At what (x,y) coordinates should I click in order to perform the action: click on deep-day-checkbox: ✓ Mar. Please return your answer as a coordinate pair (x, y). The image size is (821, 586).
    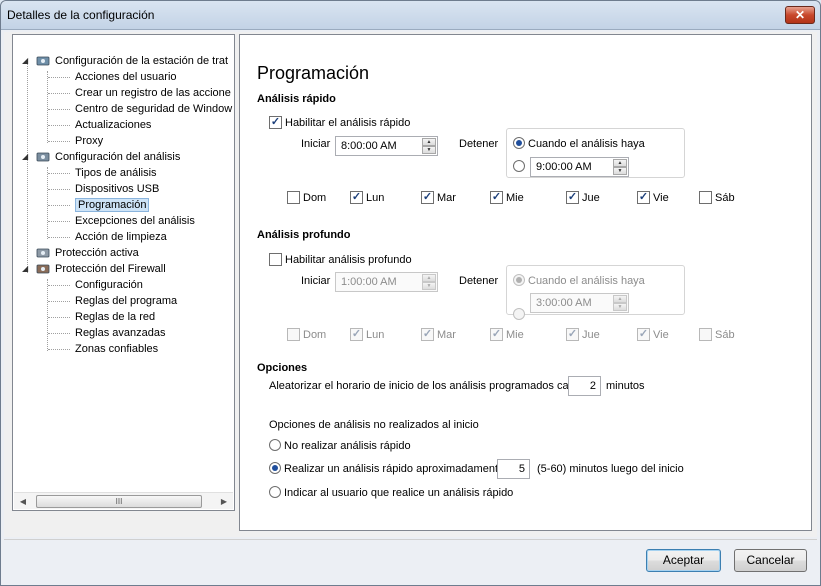
    Looking at the image, I should click on (438, 334).